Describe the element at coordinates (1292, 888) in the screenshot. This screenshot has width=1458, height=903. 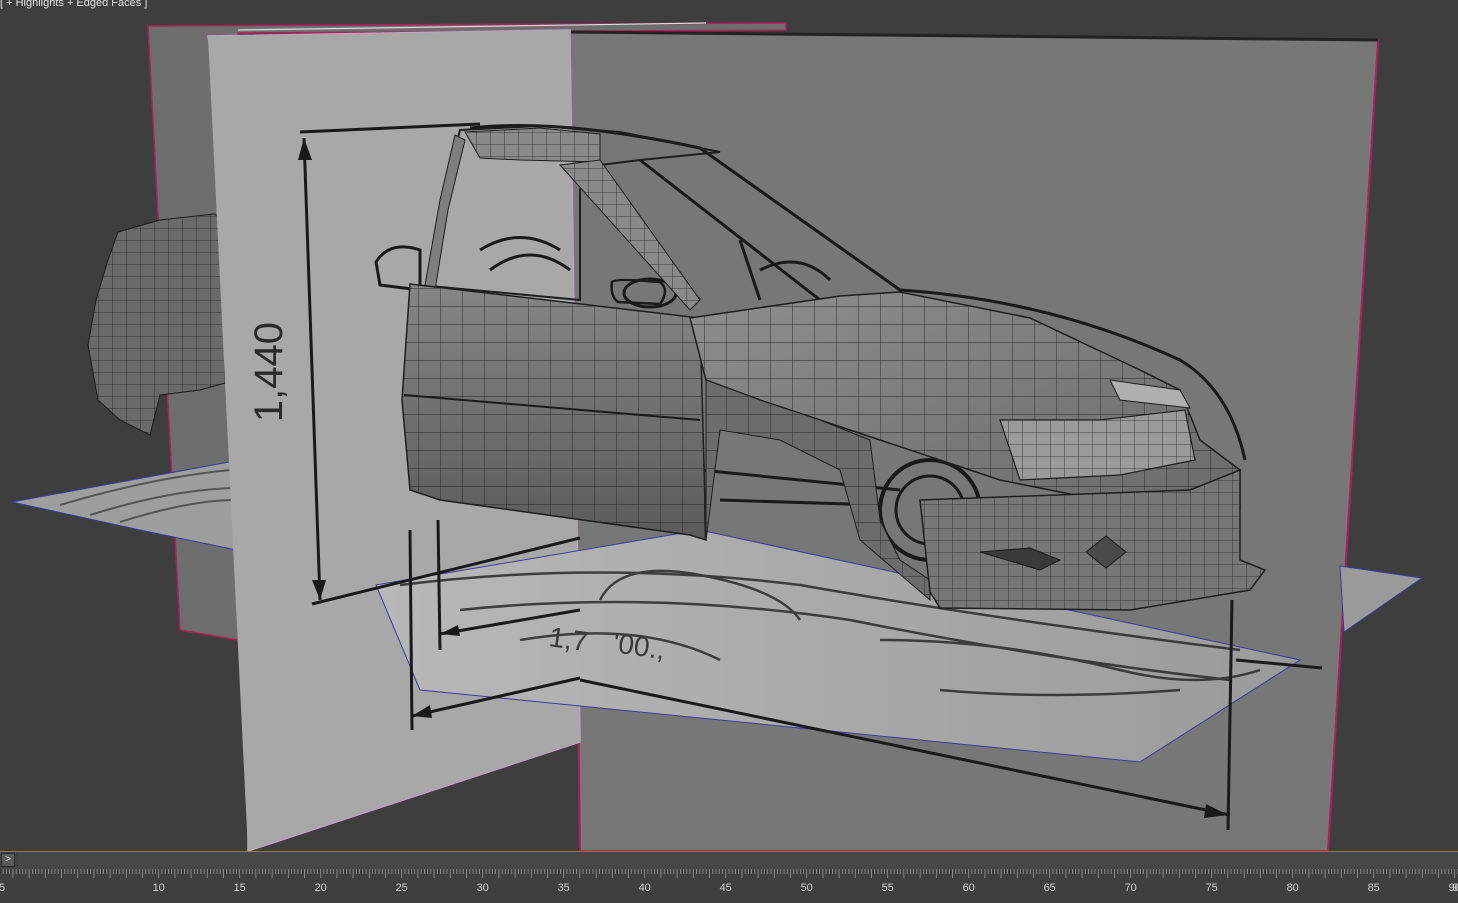
I see `track-tick-label: 80` at that location.